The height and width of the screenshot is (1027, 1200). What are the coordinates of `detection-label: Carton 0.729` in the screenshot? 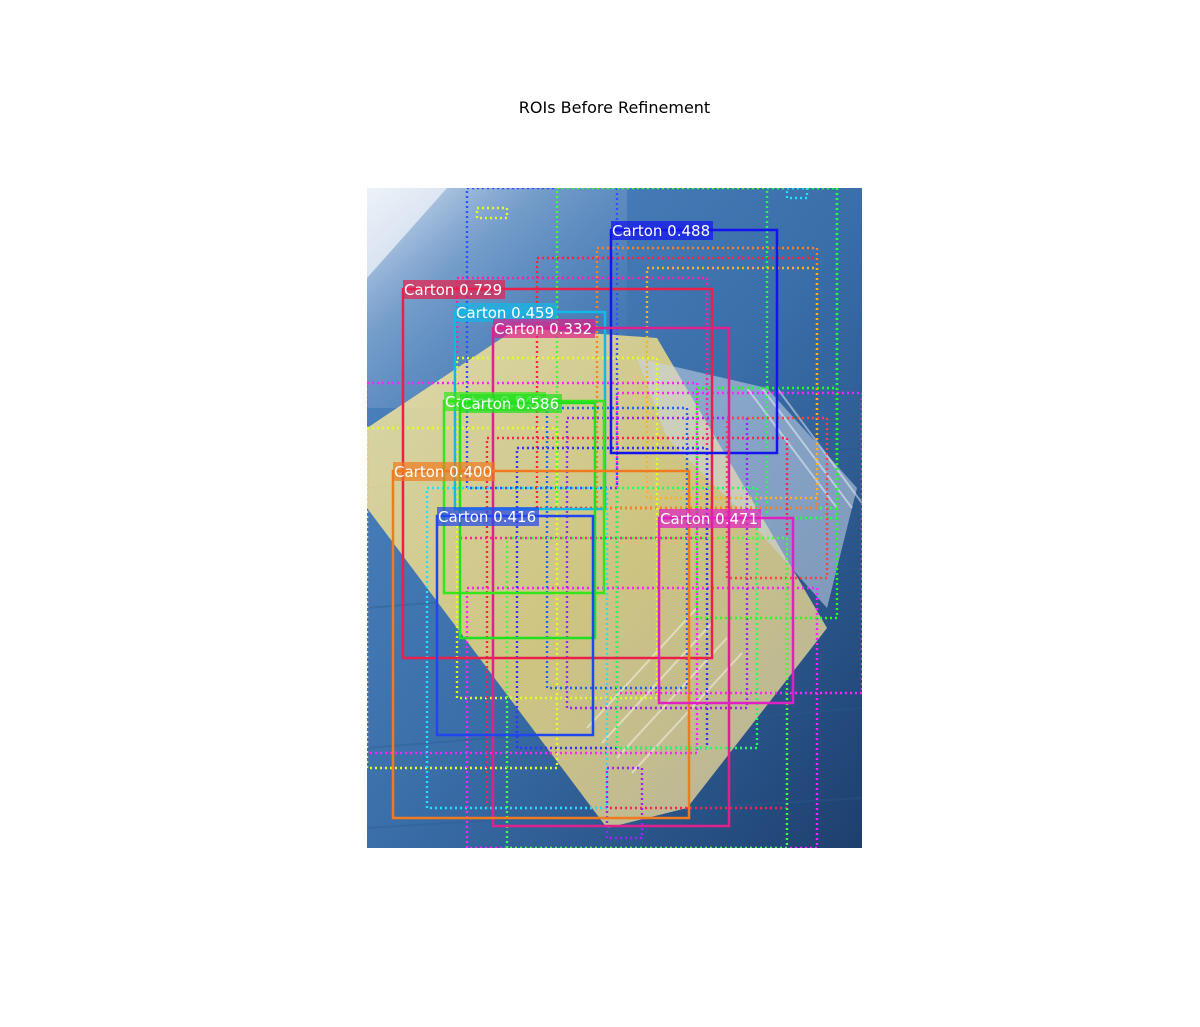 It's located at (453, 290).